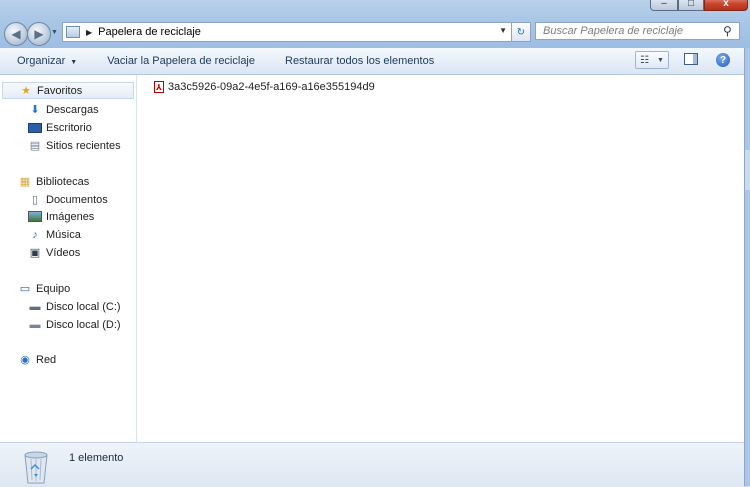 The image size is (750, 487). I want to click on search-input, so click(637, 31).